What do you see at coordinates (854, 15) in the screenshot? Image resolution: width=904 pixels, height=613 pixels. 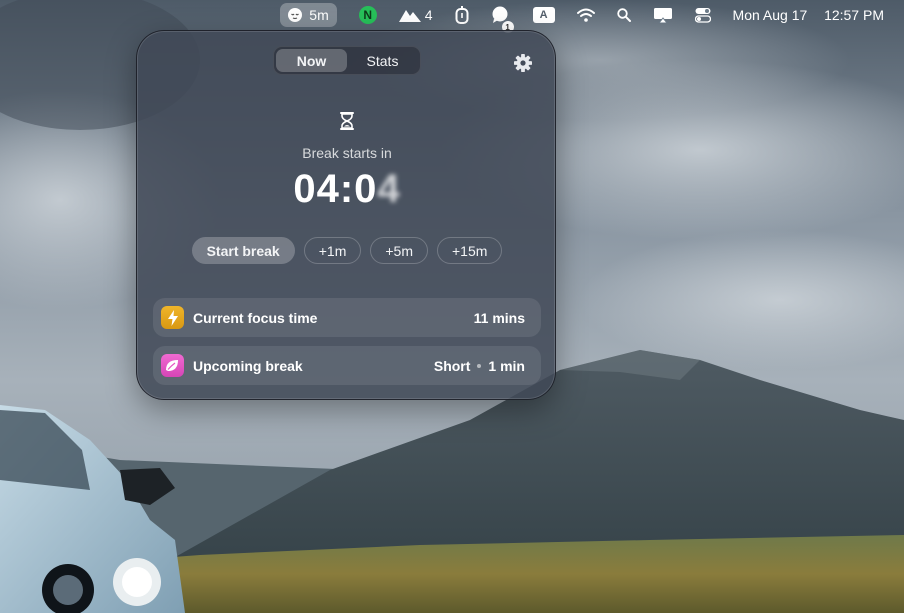 I see `menubar-time: 12:57 PM` at bounding box center [854, 15].